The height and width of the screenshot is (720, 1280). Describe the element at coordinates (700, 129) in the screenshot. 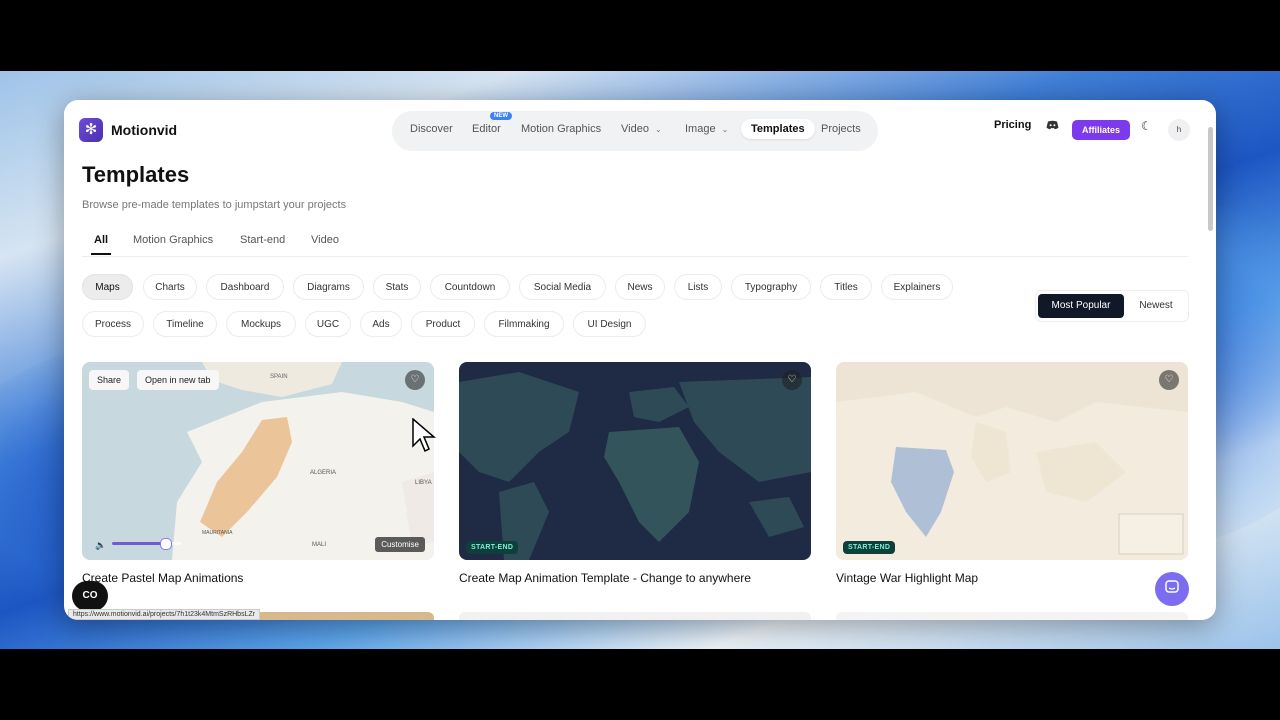

I see `nav-image-label: Image` at that location.